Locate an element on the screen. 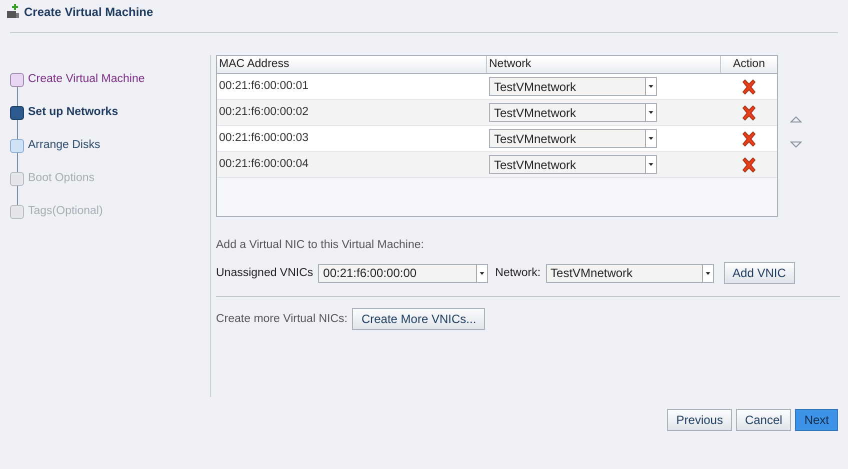  wizard-step: Create Virtual Machine is located at coordinates (86, 79).